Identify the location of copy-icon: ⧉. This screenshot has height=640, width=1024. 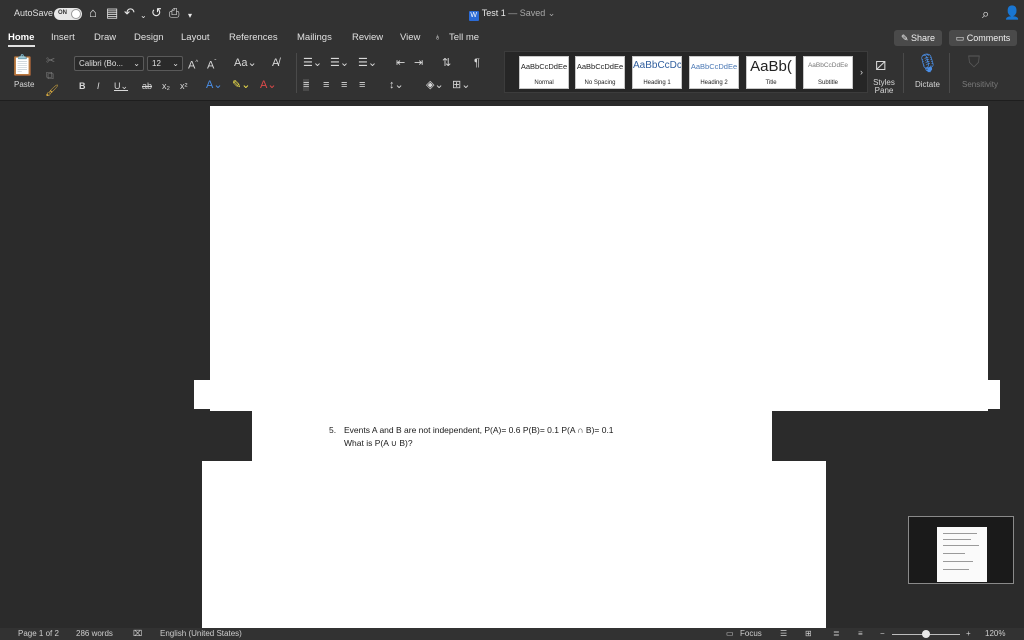
(50, 76).